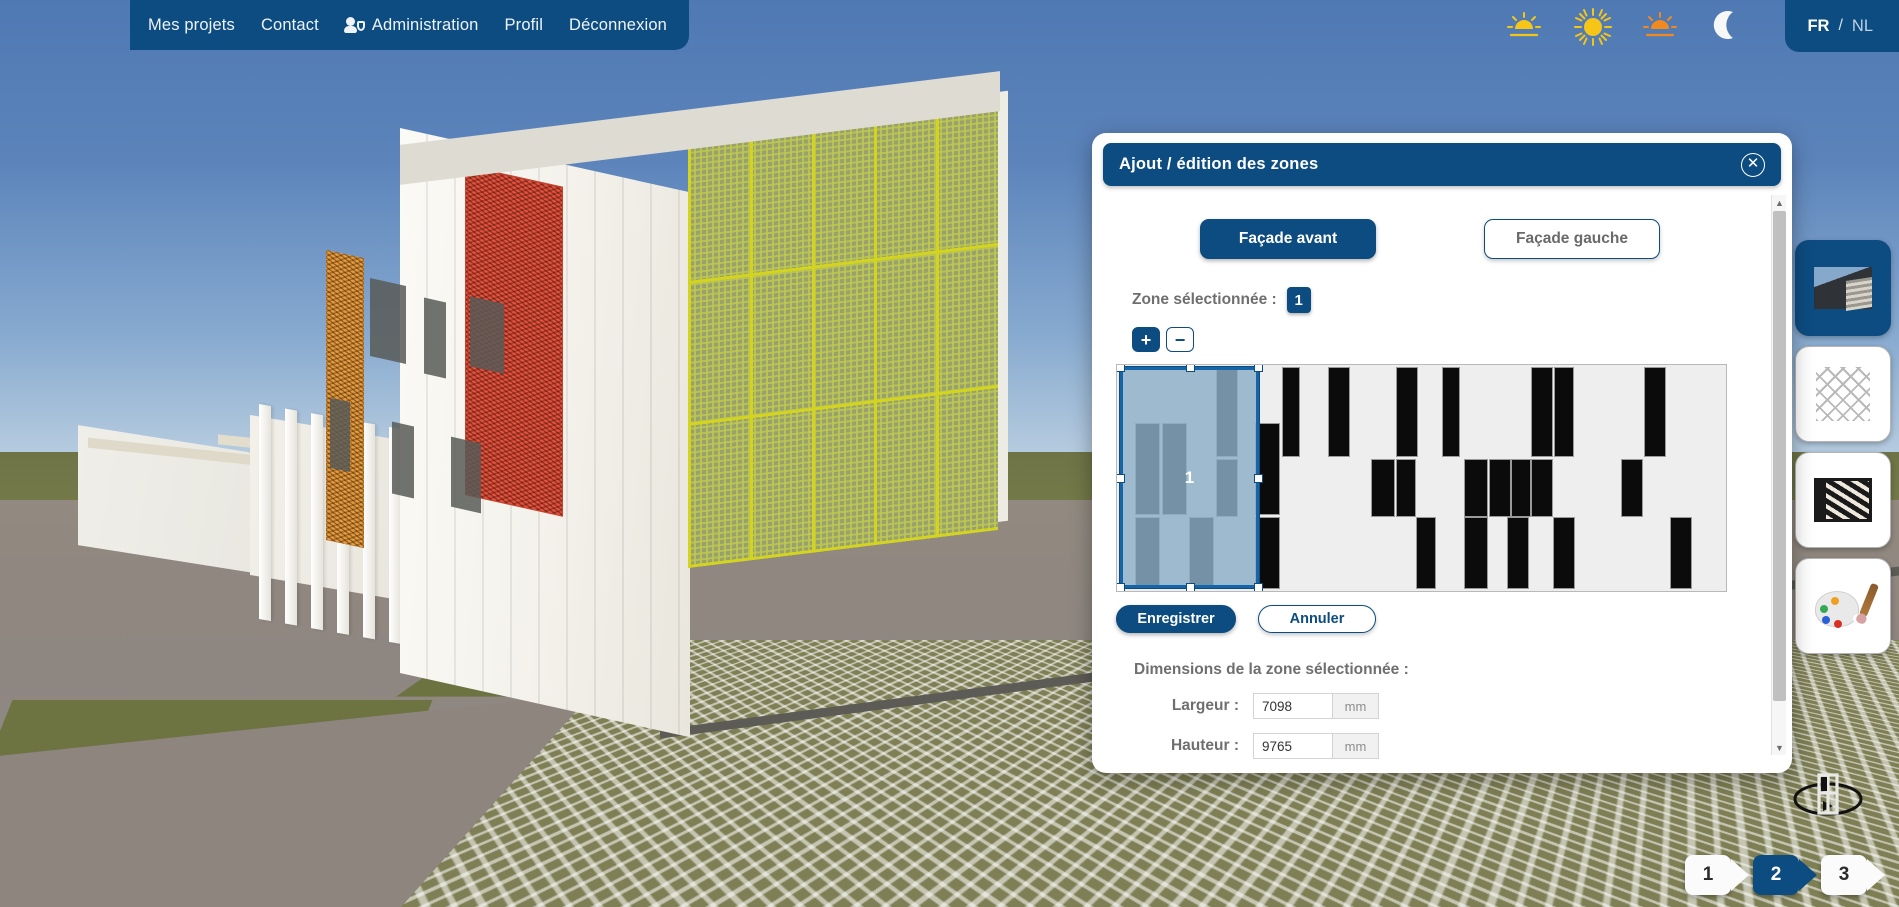 The width and height of the screenshot is (1899, 907). Describe the element at coordinates (1660, 26) in the screenshot. I see `sunset-icon` at that location.